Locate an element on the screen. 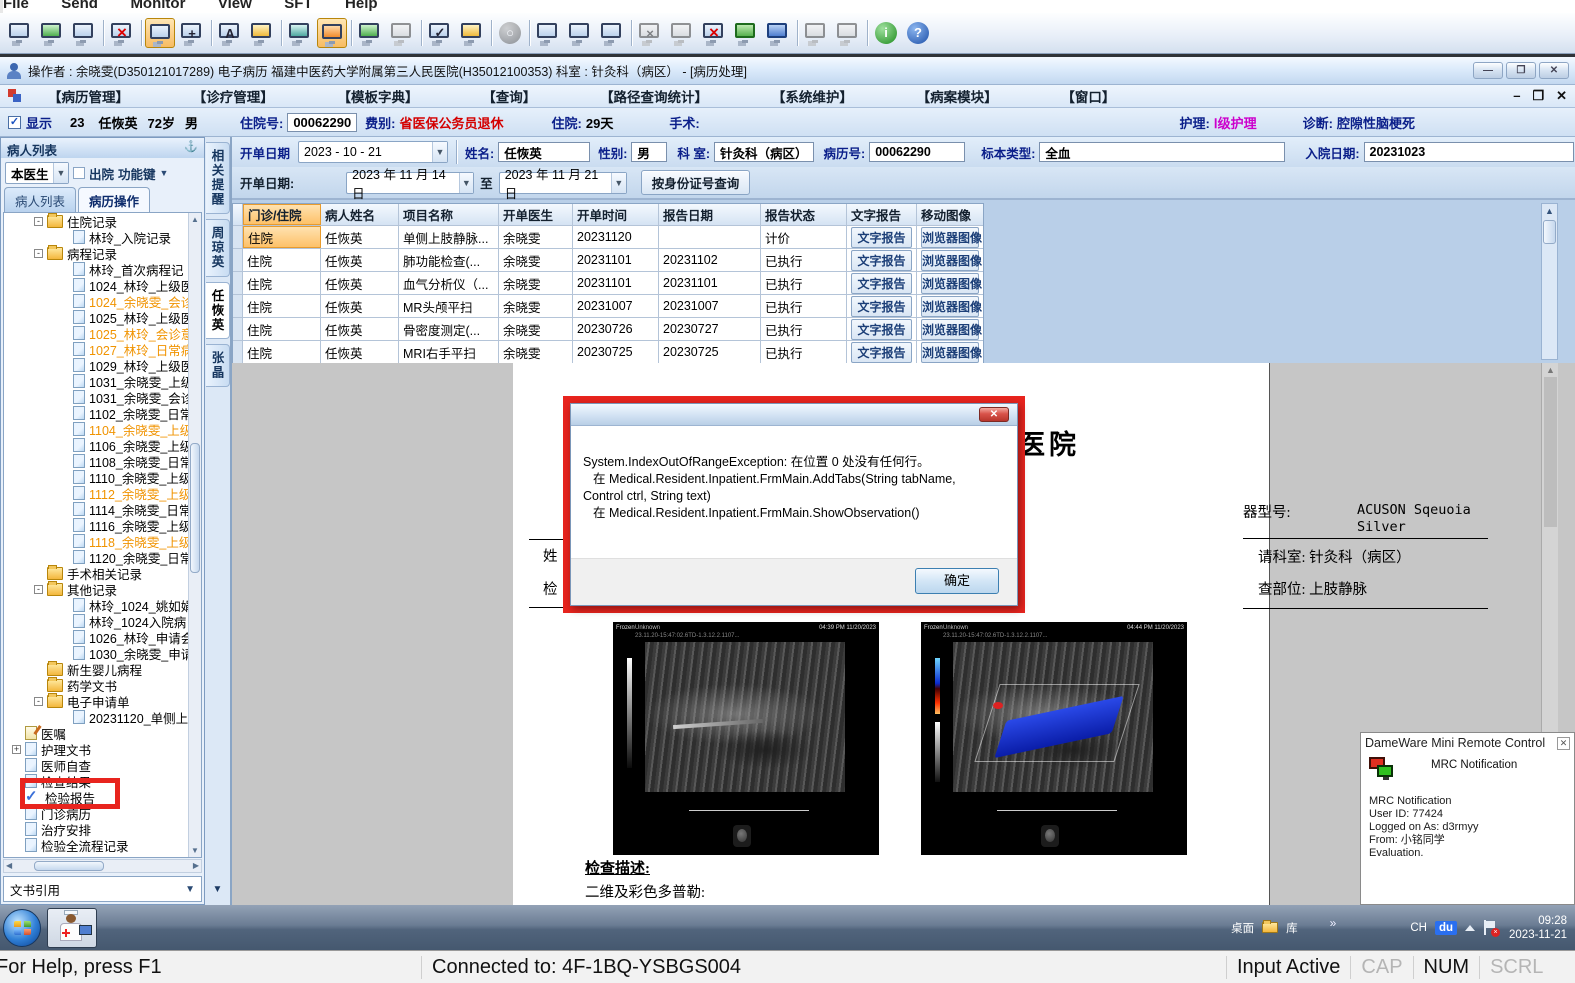  tree-toggle: - is located at coordinates (38, 589).